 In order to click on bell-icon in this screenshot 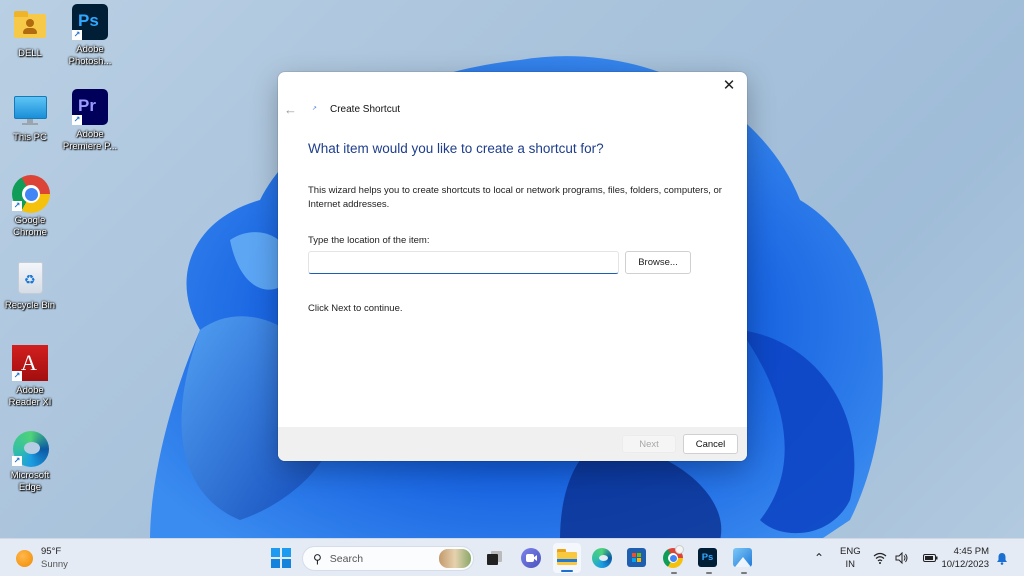, I will do `click(1002, 558)`.